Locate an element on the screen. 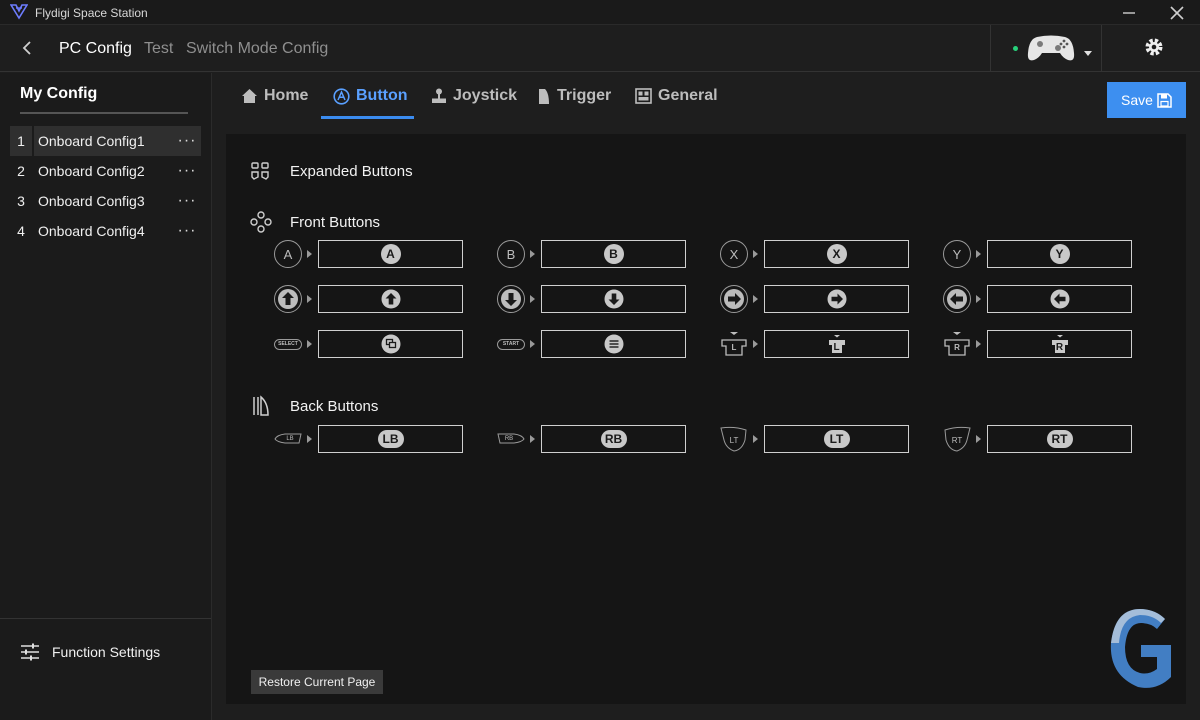 This screenshot has width=1200, height=720. save-button: Save is located at coordinates (1146, 100).